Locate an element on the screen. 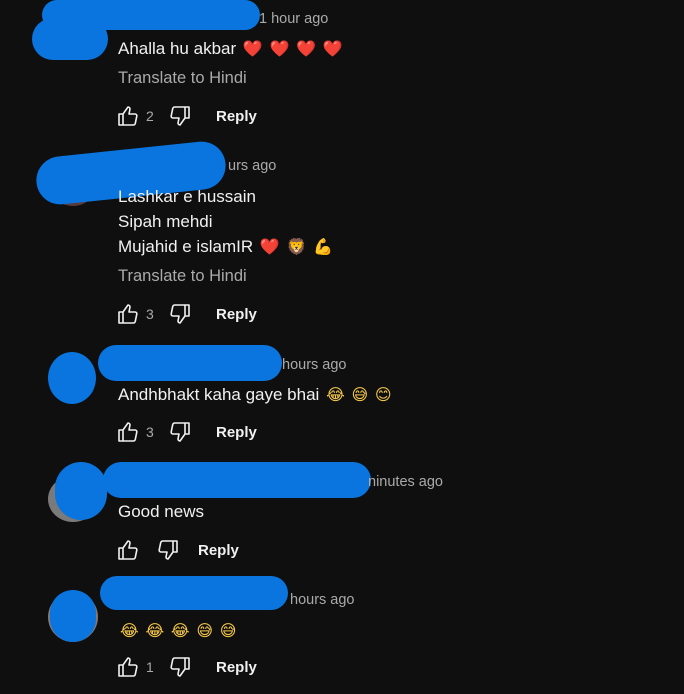 The height and width of the screenshot is (694, 684). comment-actions: Reply is located at coordinates (176, 550).